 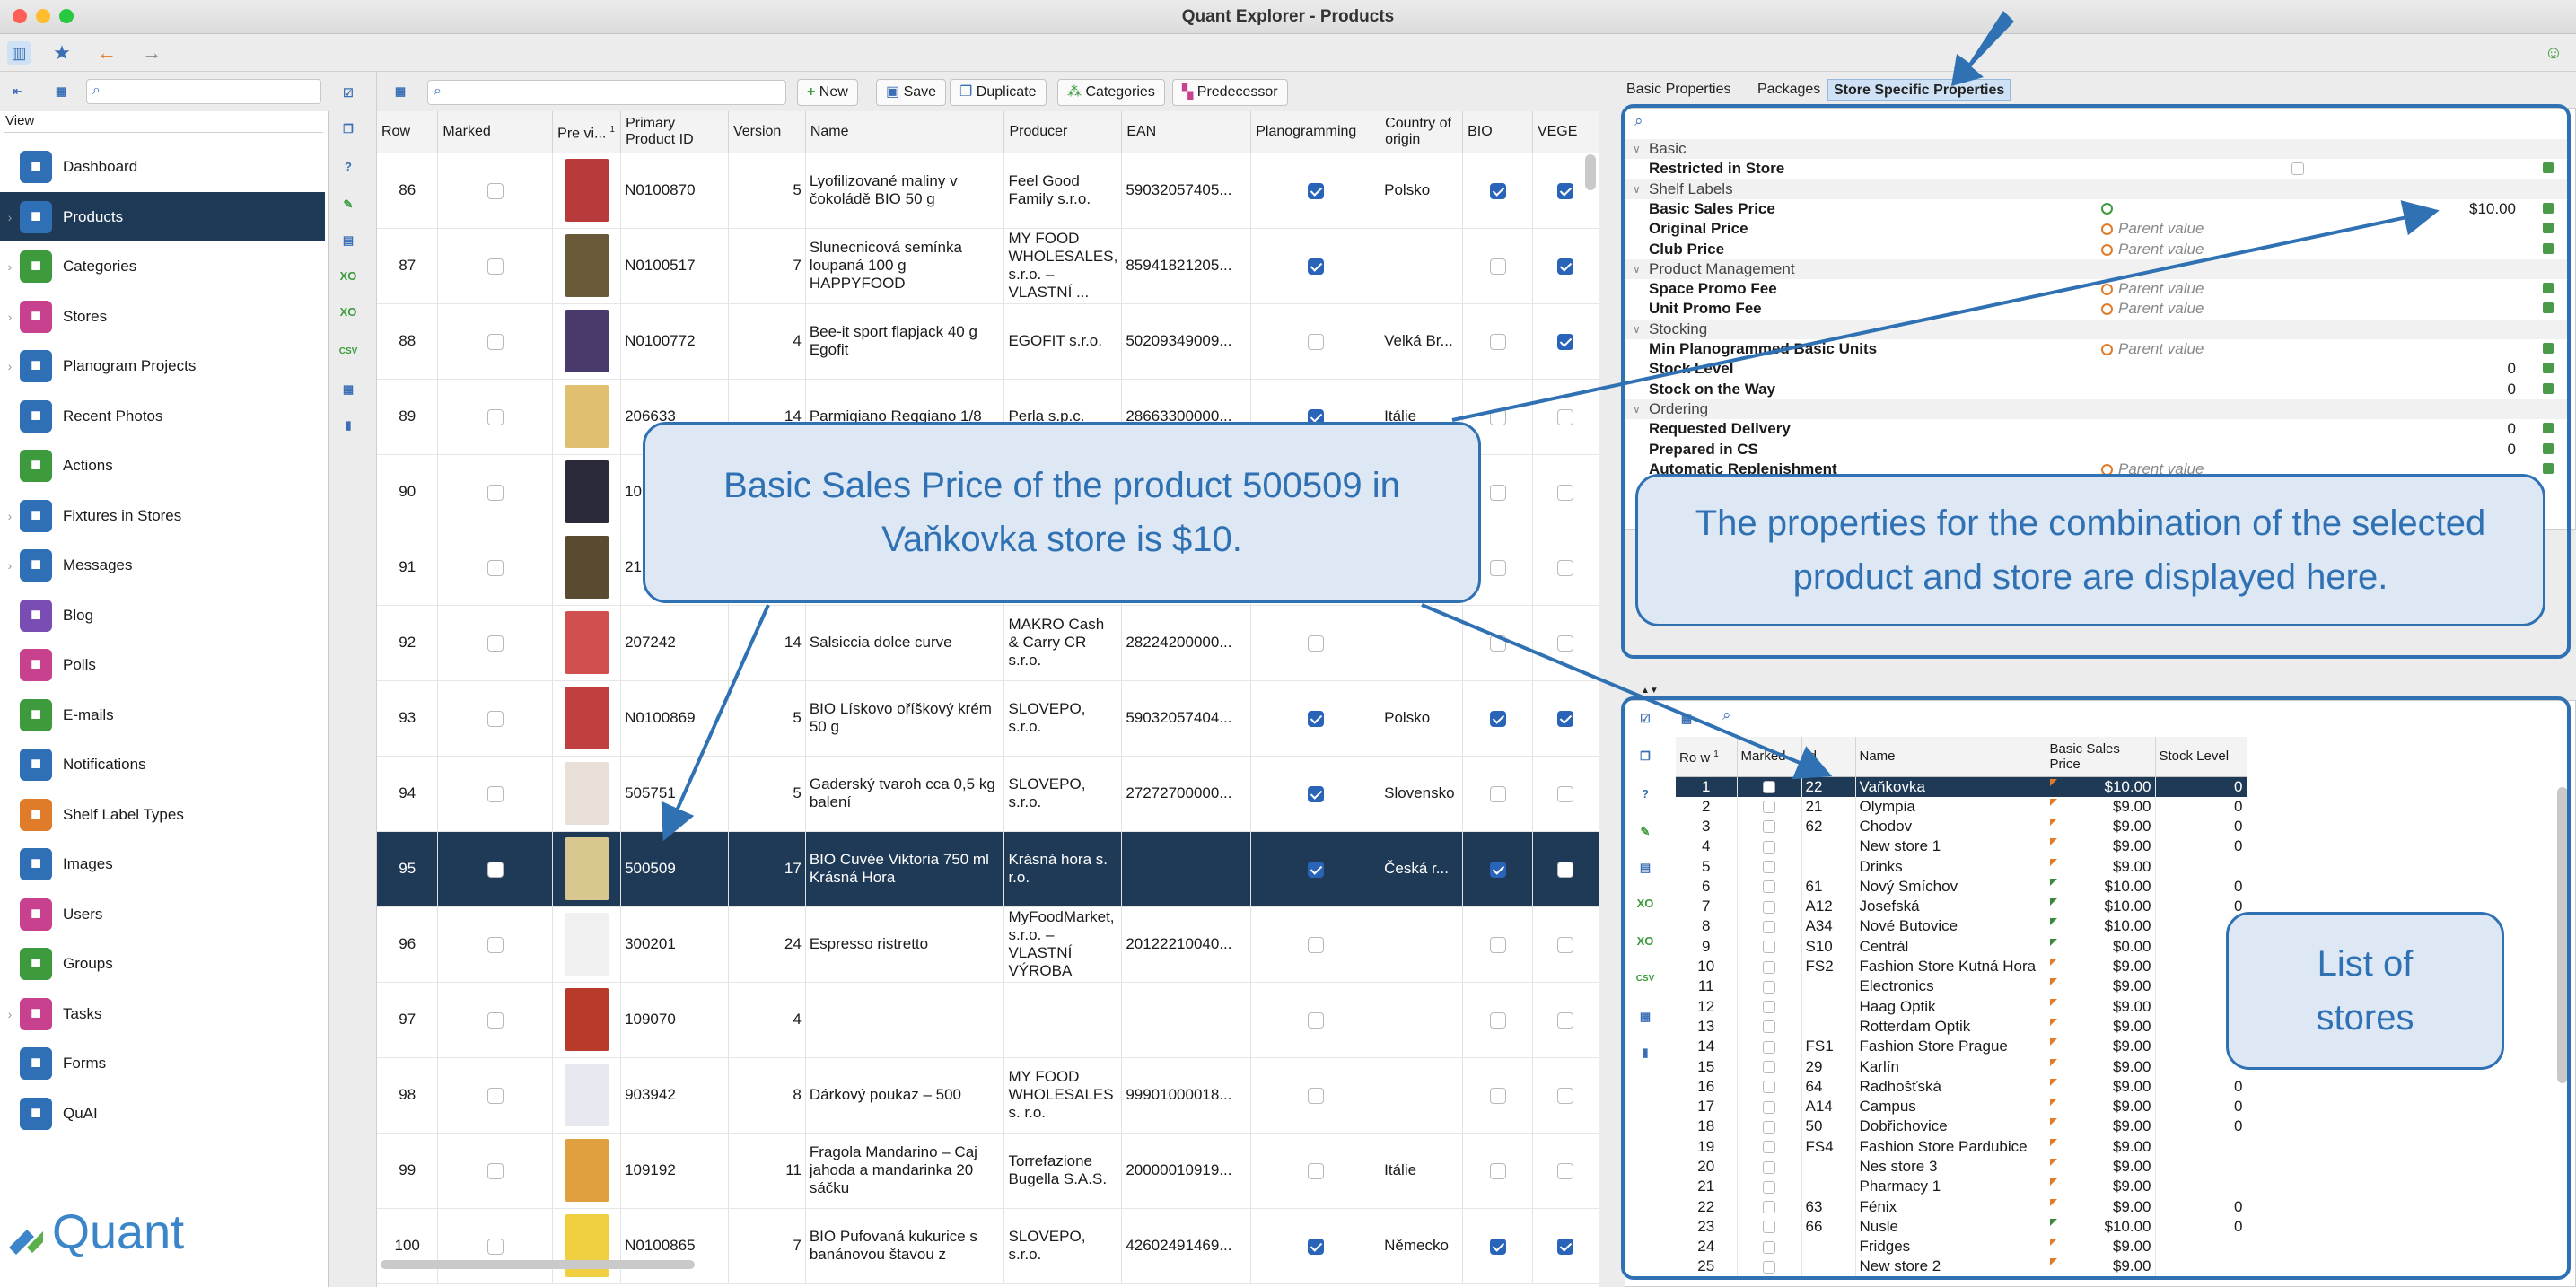 I want to click on column-header: Version, so click(x=767, y=132).